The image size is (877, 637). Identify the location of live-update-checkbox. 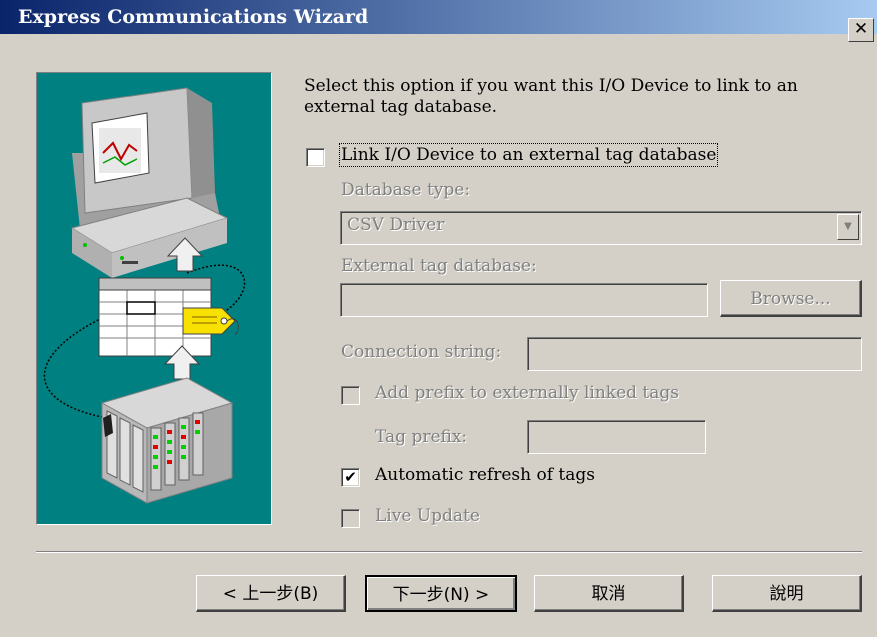
(350, 518).